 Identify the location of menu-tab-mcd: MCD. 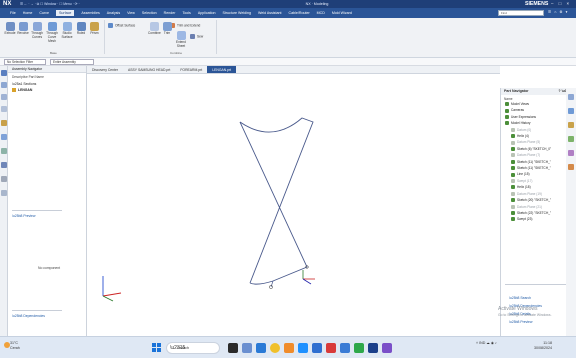
(321, 13).